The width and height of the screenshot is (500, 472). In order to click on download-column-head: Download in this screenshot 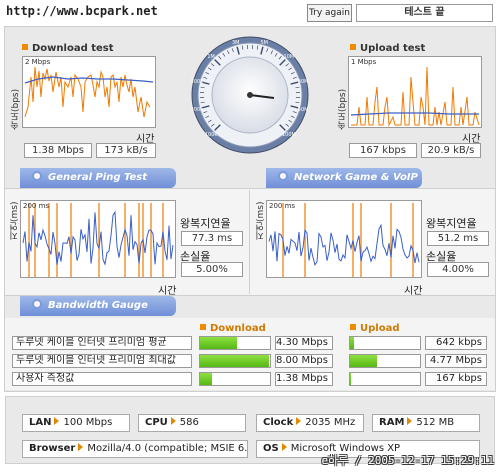, I will do `click(233, 328)`.